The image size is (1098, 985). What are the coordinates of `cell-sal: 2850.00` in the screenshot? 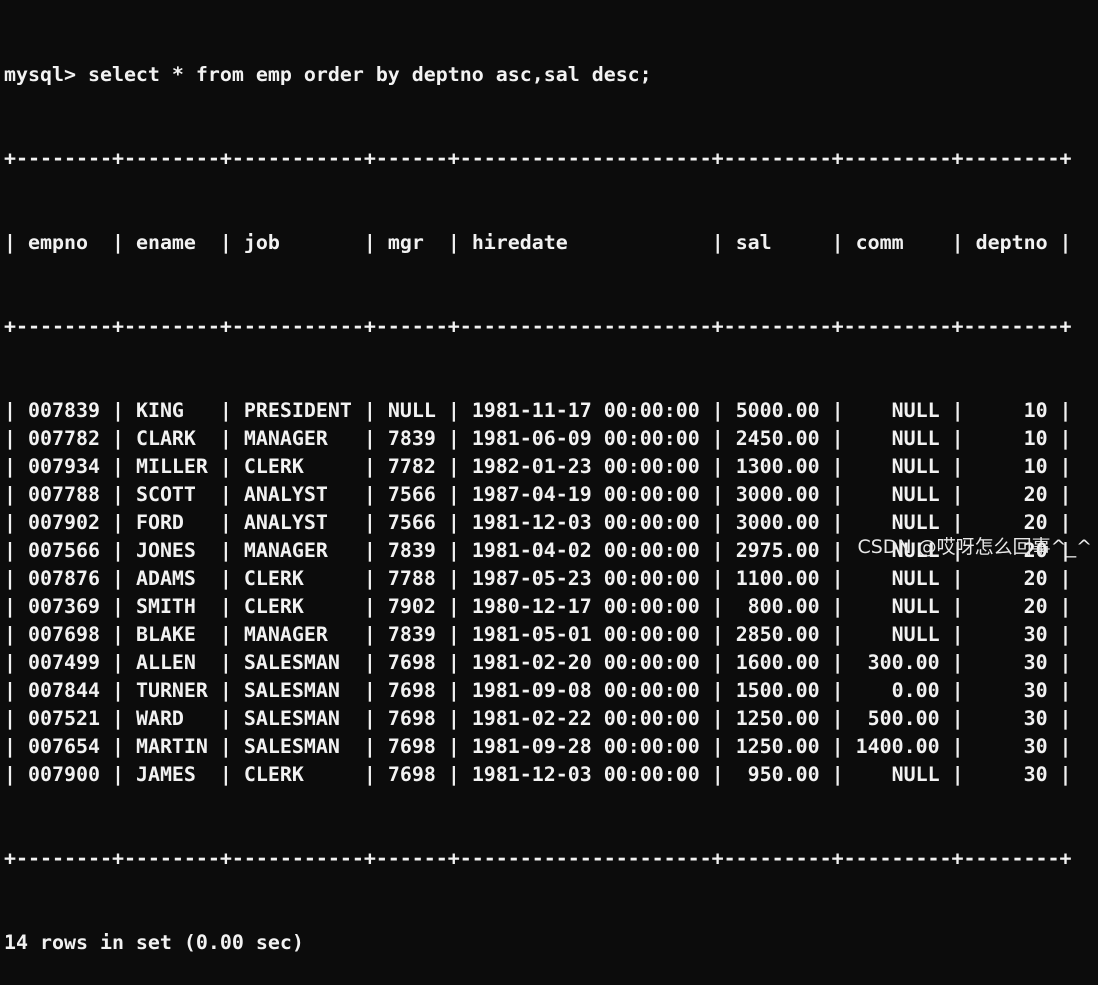 It's located at (777, 634).